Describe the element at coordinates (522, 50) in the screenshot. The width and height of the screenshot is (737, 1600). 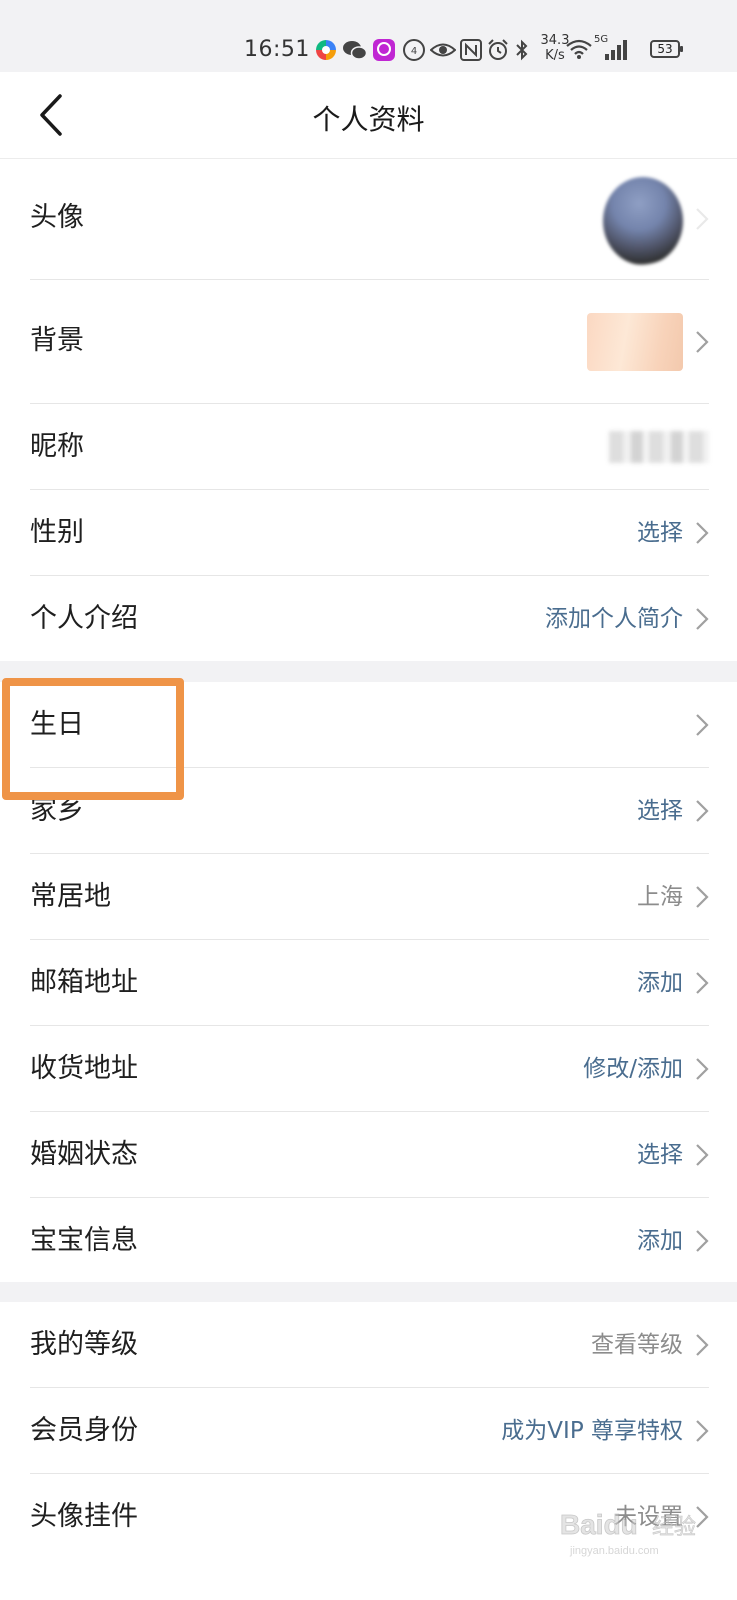
I see `bluetooth-icon` at that location.